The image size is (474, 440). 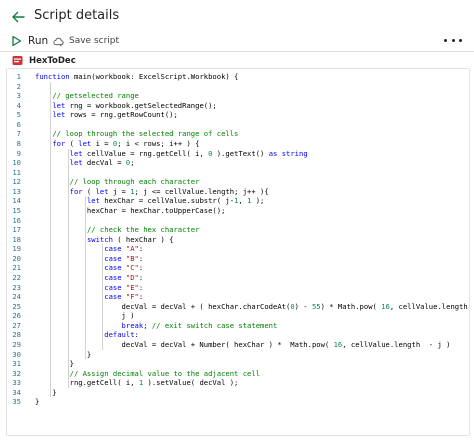 I want to click on line-number: 20, so click(x=16, y=258).